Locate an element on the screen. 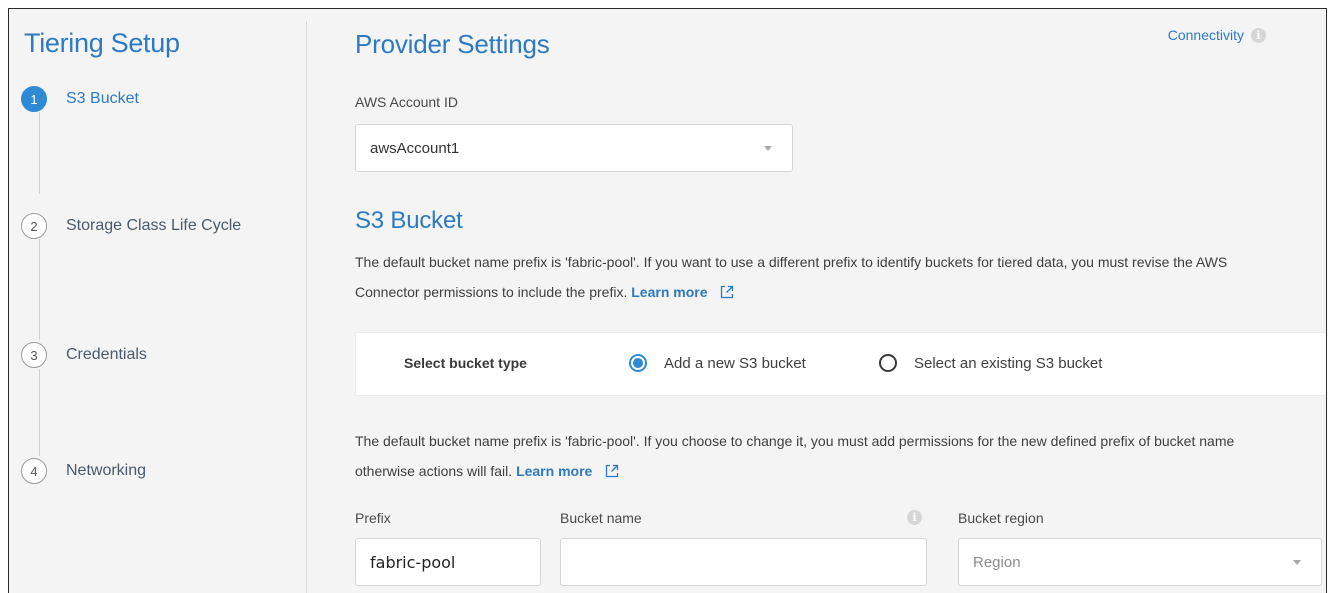 The image size is (1335, 593). bucket-region-select: Region is located at coordinates (1140, 562).